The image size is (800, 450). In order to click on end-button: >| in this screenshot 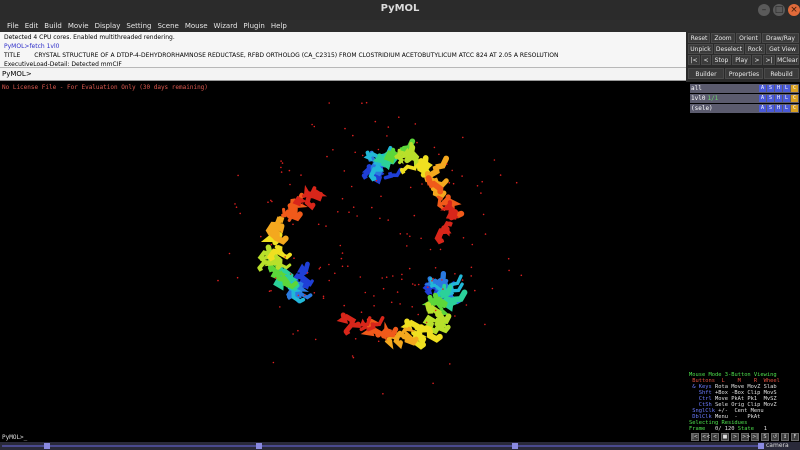, I will do `click(769, 60)`.